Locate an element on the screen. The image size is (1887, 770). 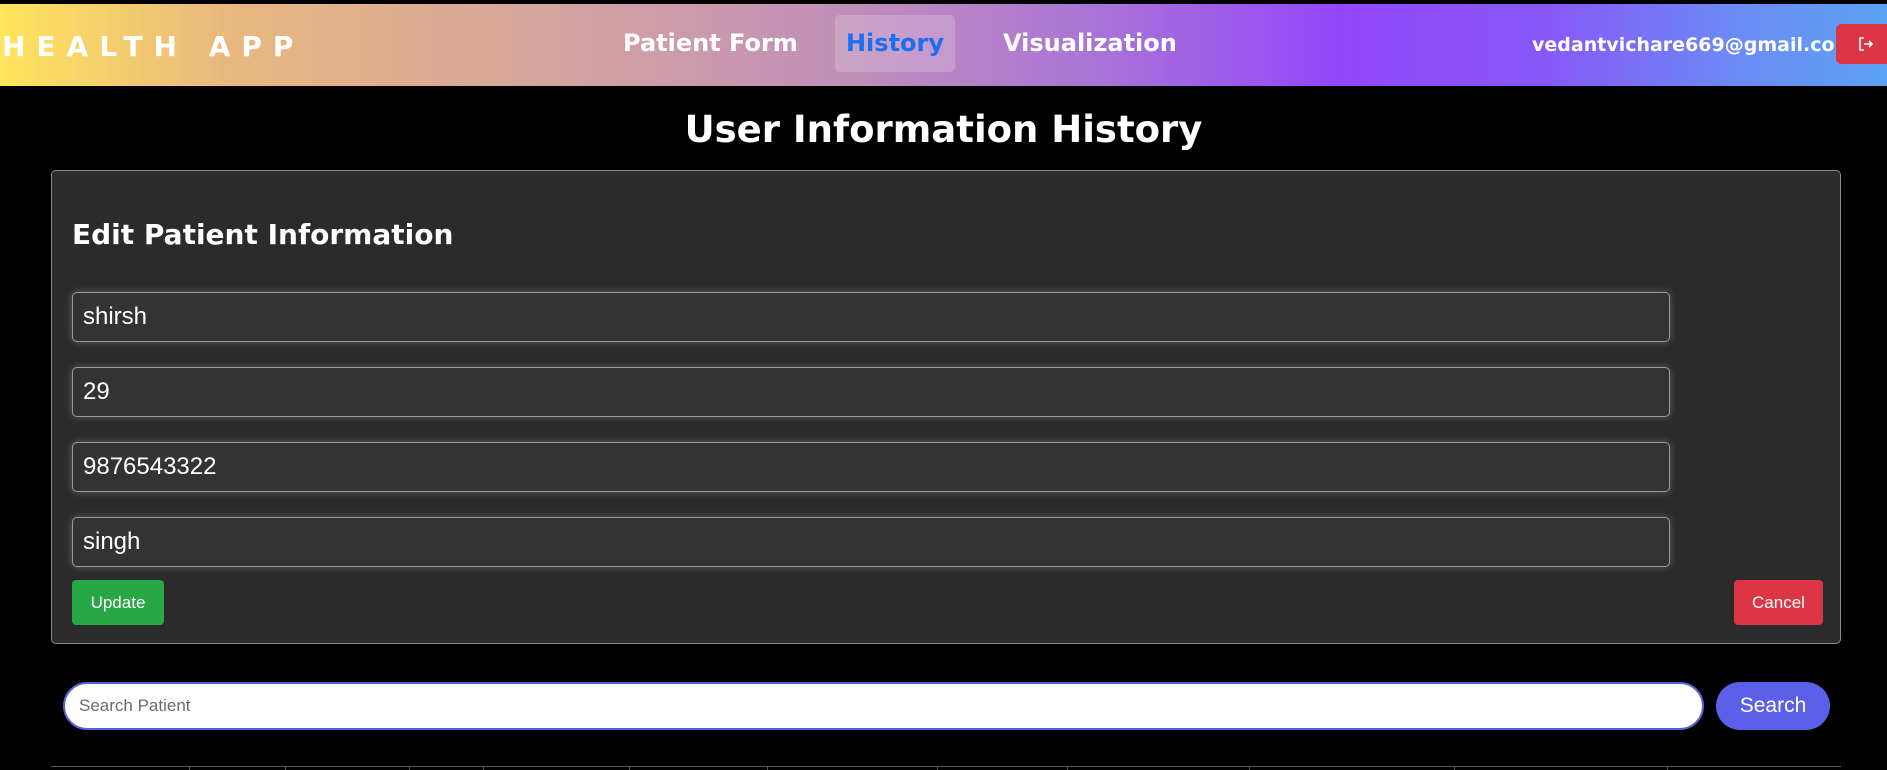
edit-card-title: Edit Patient Information is located at coordinates (263, 234).